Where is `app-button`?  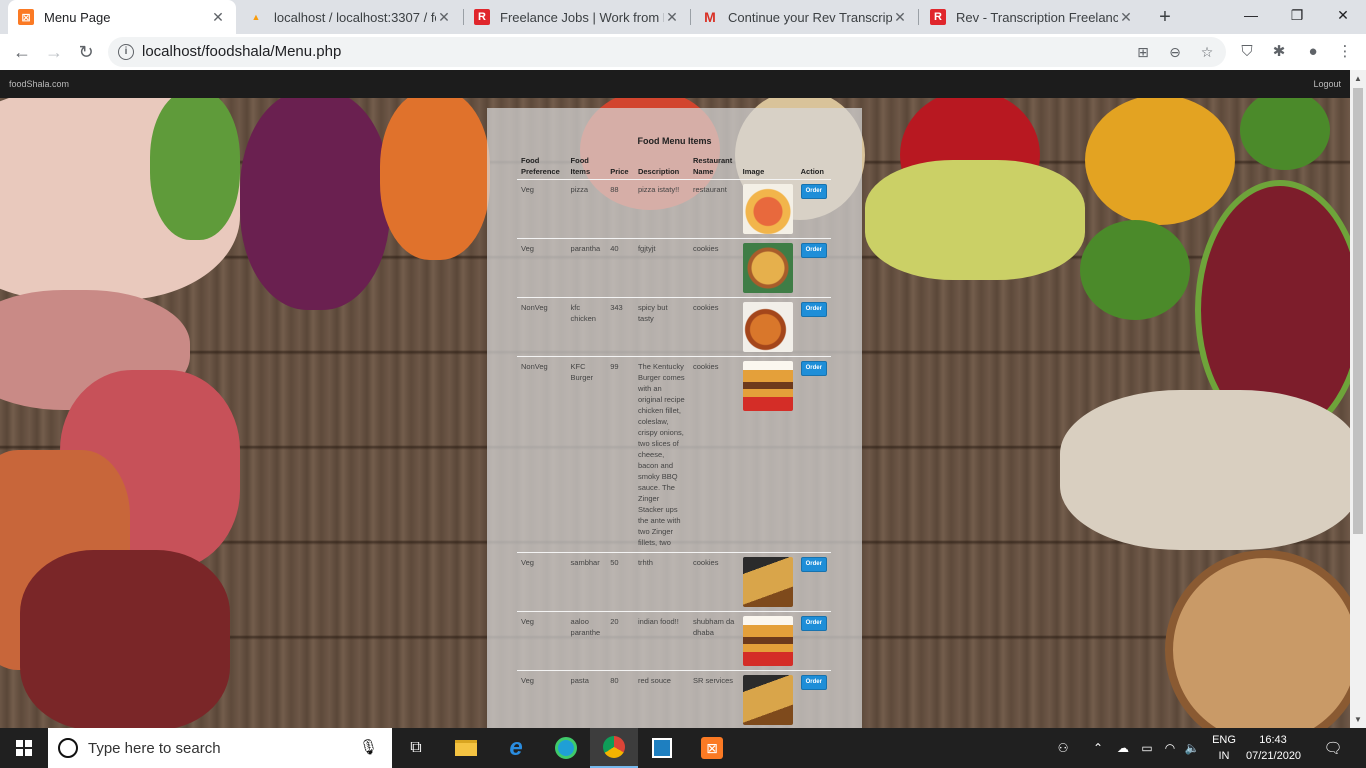
app-button is located at coordinates (662, 748).